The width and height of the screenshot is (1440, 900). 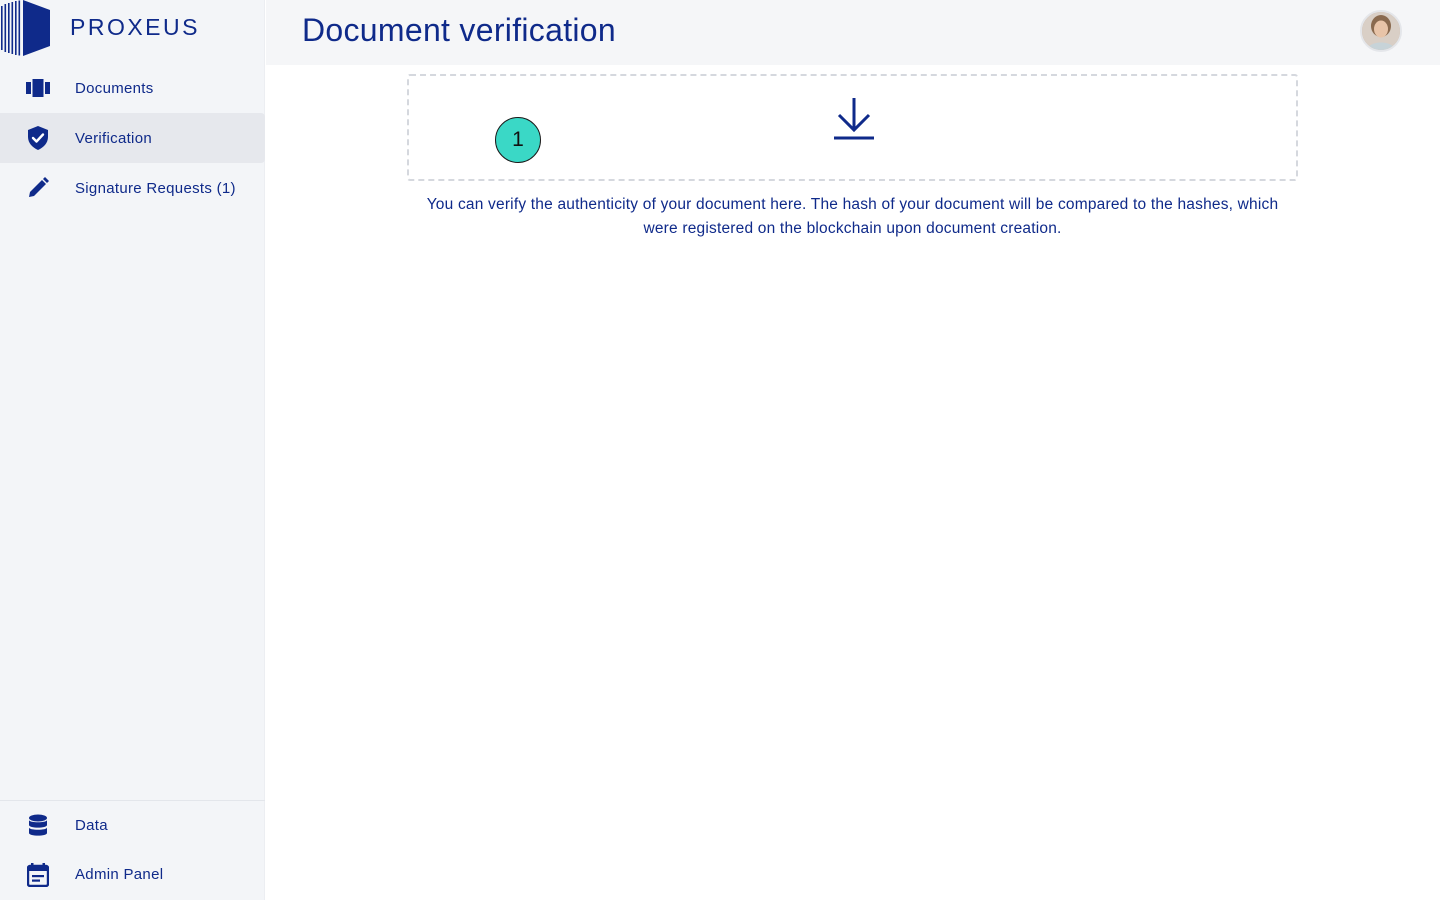 I want to click on sidebar-item-verification: Verification, so click(x=132, y=138).